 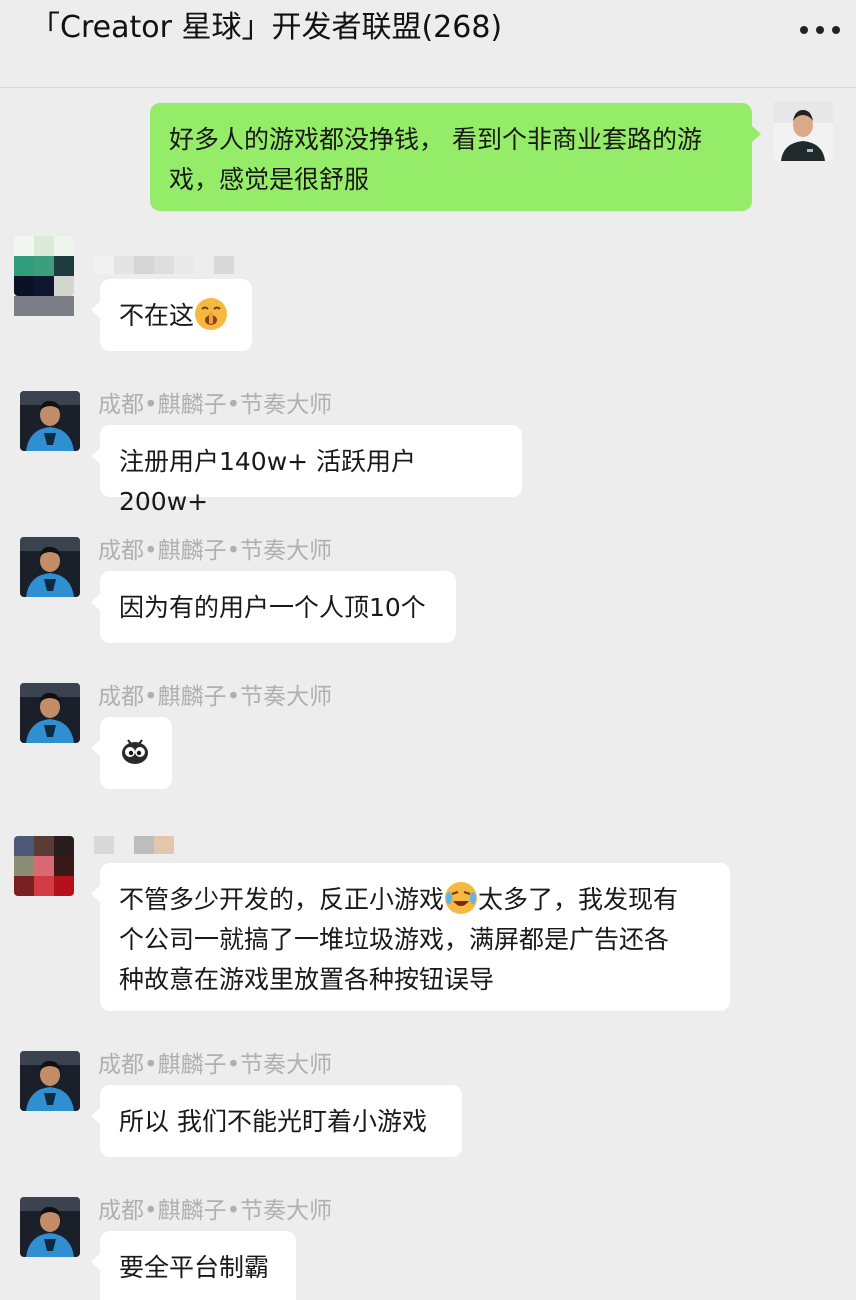 I want to click on message-text-line: 个公司一就搞了一堆垃圾游戏，满屏都是广告还各, so click(x=394, y=939).